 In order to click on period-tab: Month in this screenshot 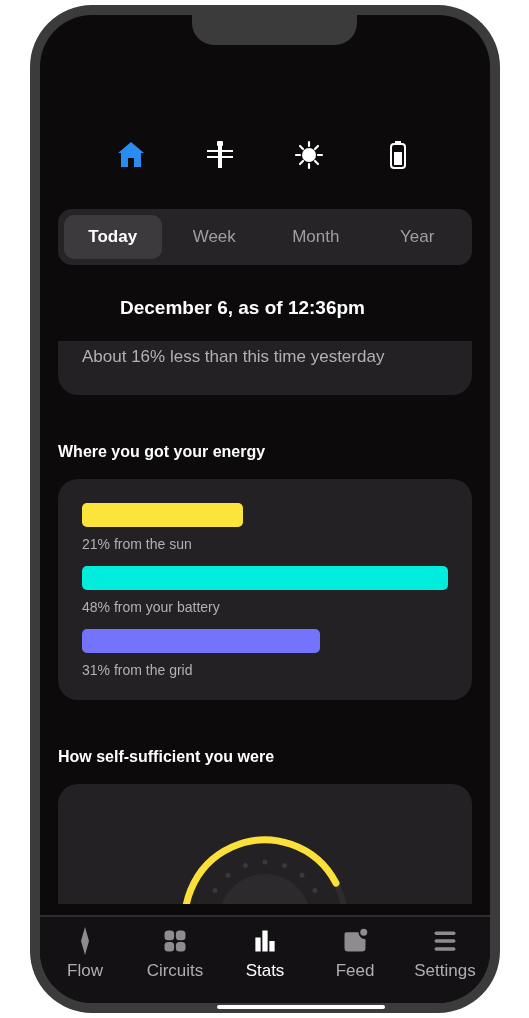, I will do `click(316, 237)`.